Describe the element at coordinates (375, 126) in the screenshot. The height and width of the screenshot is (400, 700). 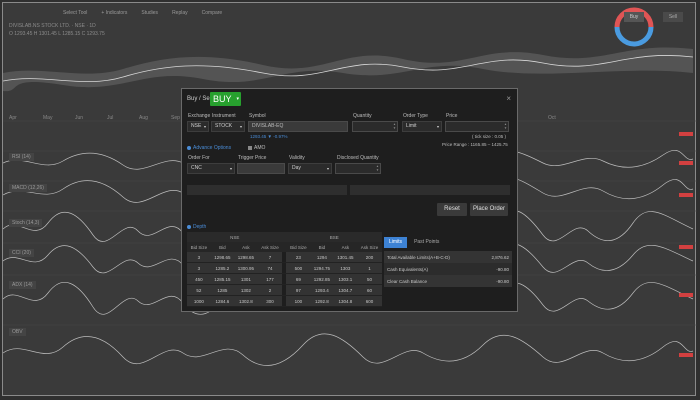
I see `quantity-input: ▲ ▼` at that location.